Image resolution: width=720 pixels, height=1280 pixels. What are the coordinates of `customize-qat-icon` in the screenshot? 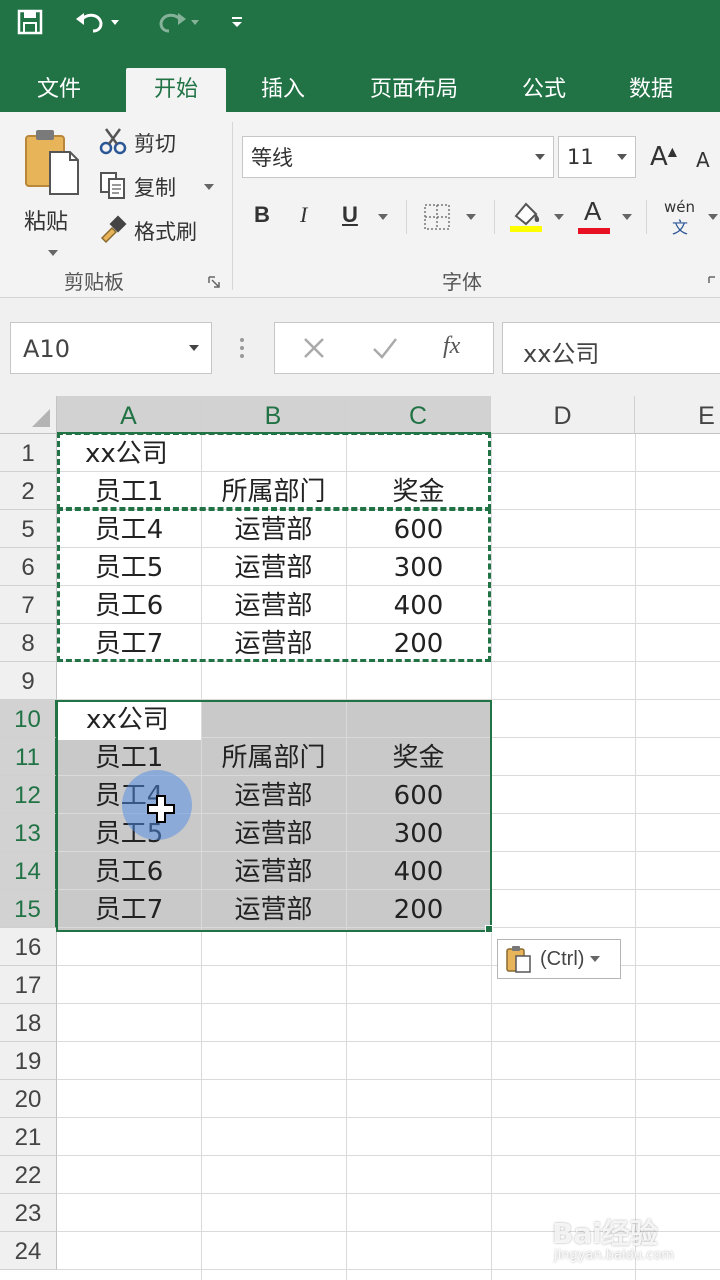 It's located at (237, 22).